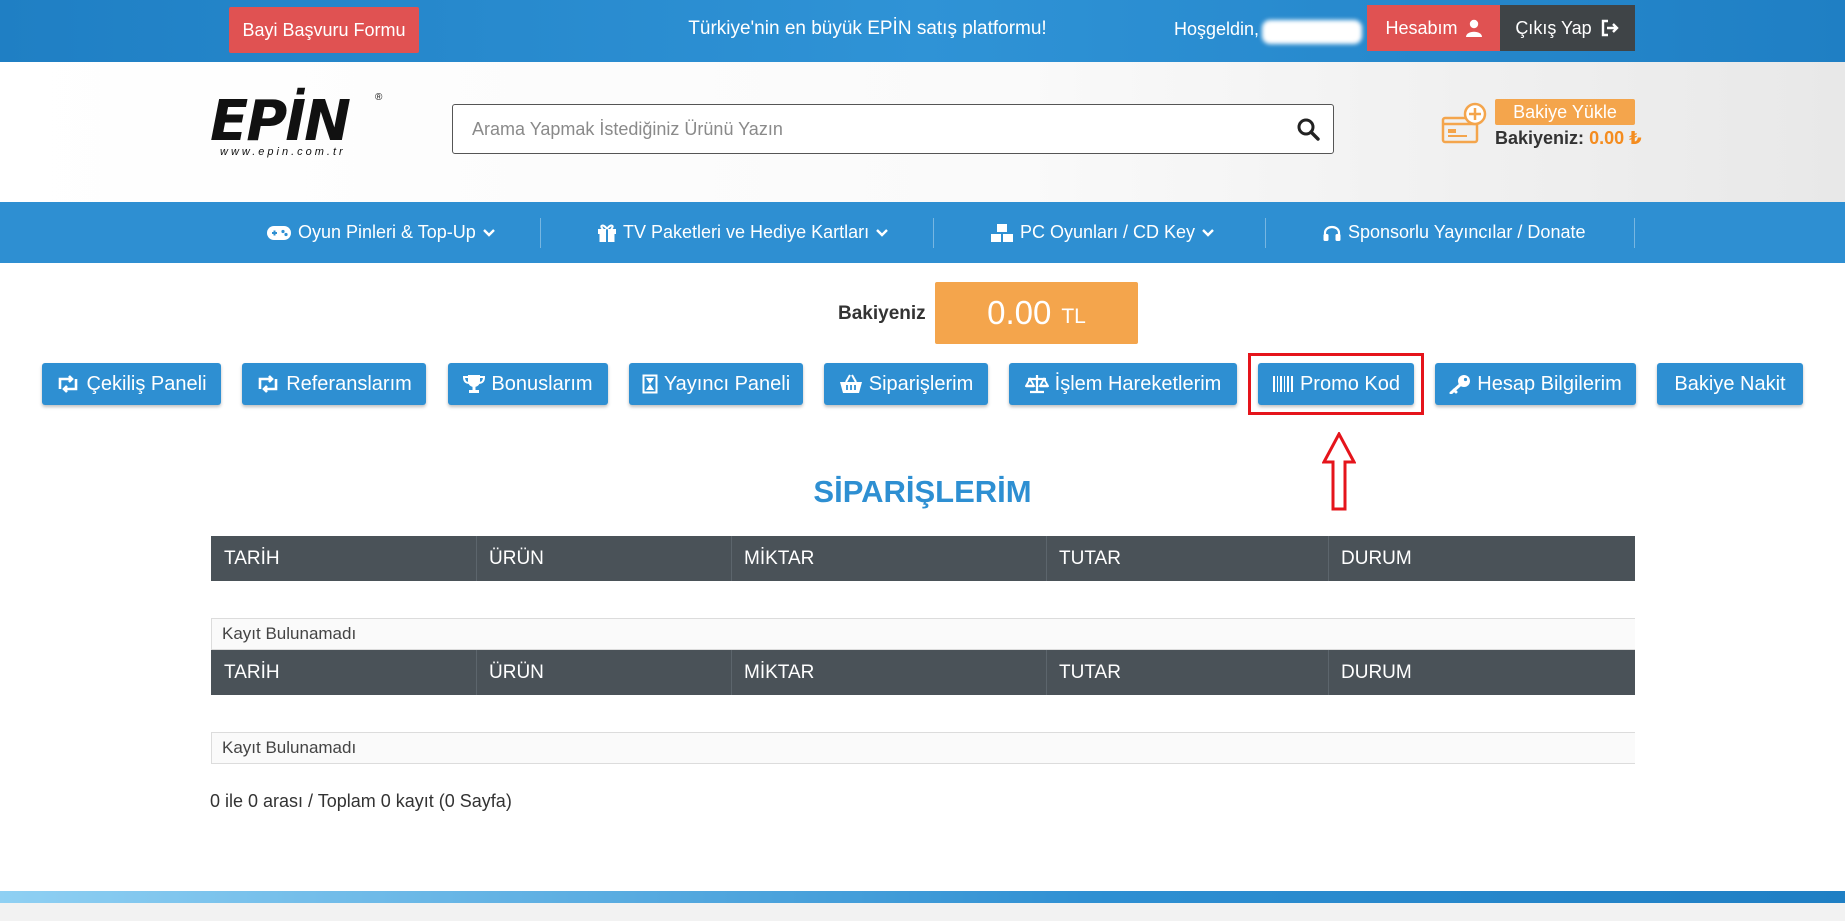 The image size is (1845, 921). Describe the element at coordinates (1540, 138) in the screenshot. I see `header-balance-label: Bakiyeniz:` at that location.